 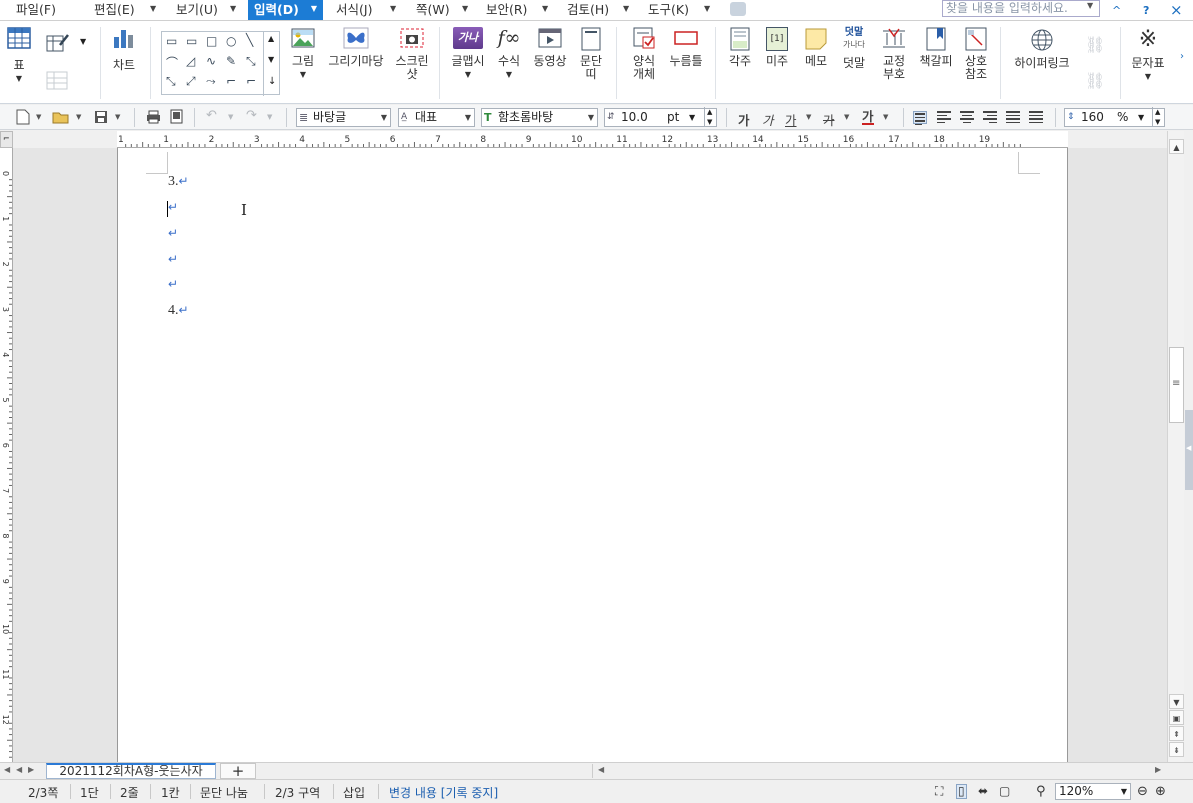 What do you see at coordinates (211, 41) in the screenshot?
I see `rectangle-shape-icon: □` at bounding box center [211, 41].